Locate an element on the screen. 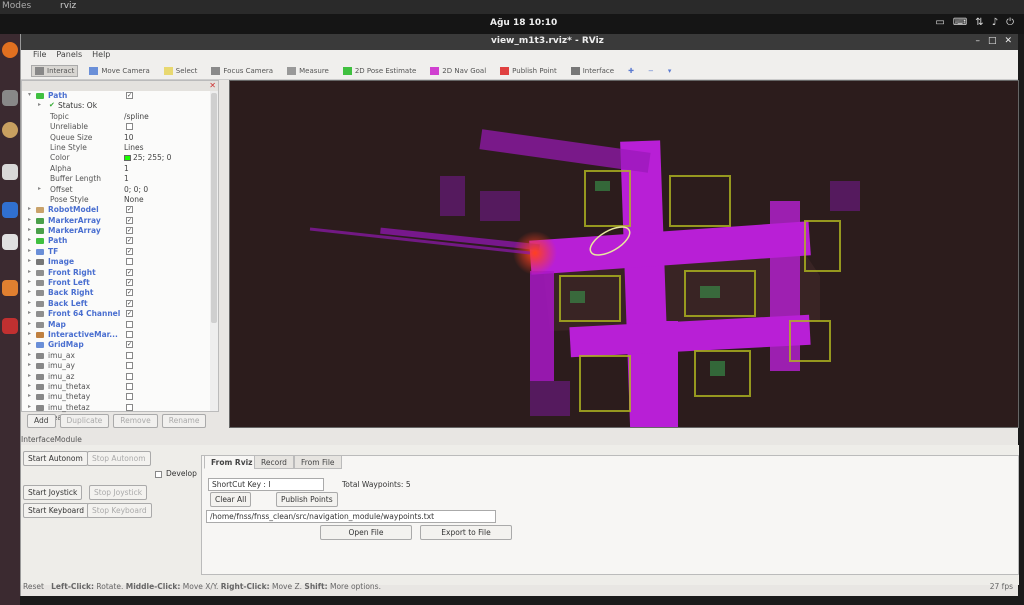 This screenshot has height=605, width=1024. volume-icon: ♪ is located at coordinates (995, 22).